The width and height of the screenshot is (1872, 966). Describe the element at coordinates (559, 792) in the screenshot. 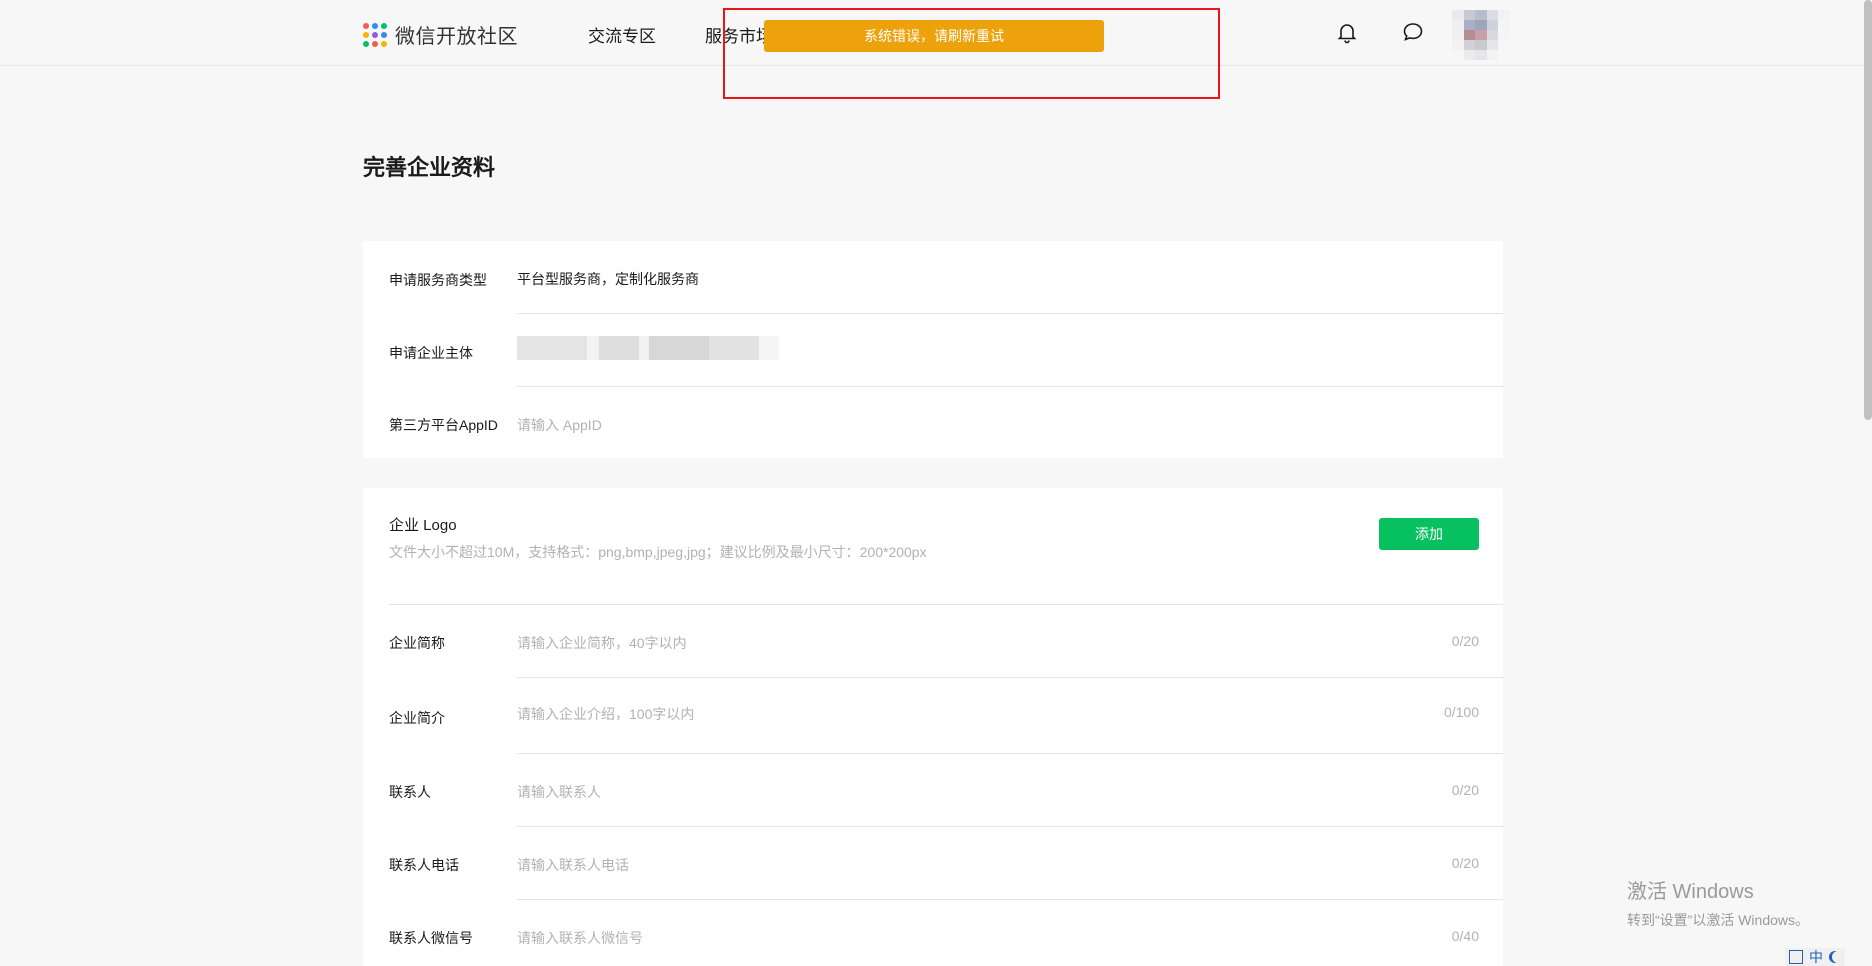

I see `contact-input: 请输入联系人` at that location.